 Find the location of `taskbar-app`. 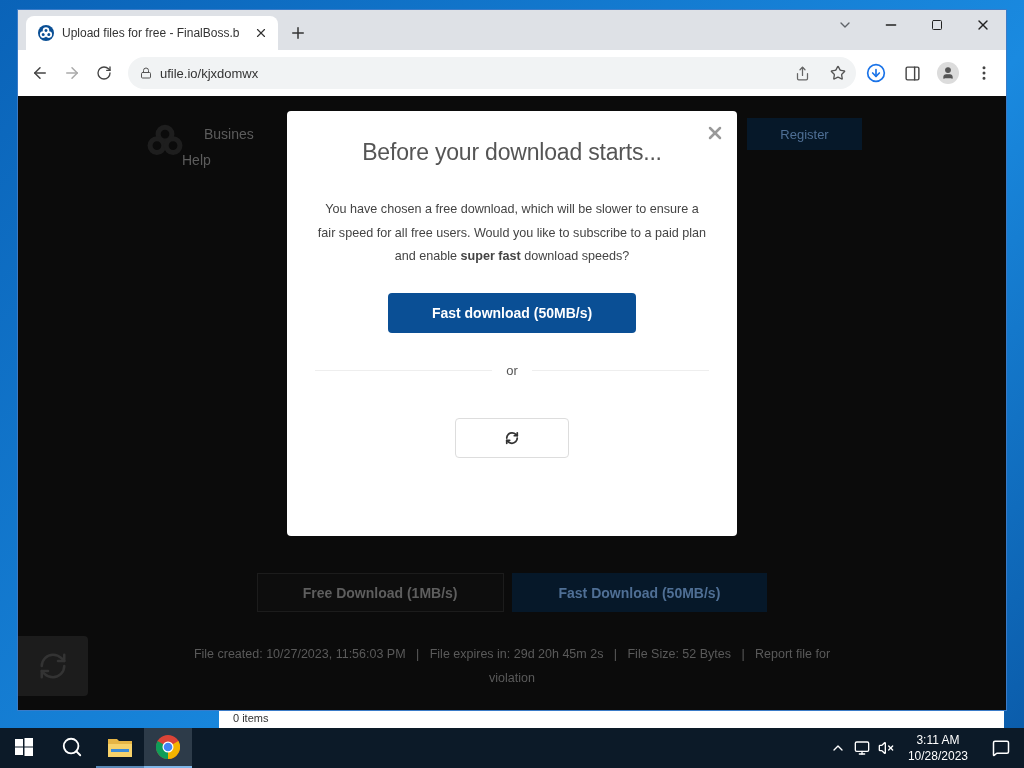

taskbar-app is located at coordinates (168, 748).